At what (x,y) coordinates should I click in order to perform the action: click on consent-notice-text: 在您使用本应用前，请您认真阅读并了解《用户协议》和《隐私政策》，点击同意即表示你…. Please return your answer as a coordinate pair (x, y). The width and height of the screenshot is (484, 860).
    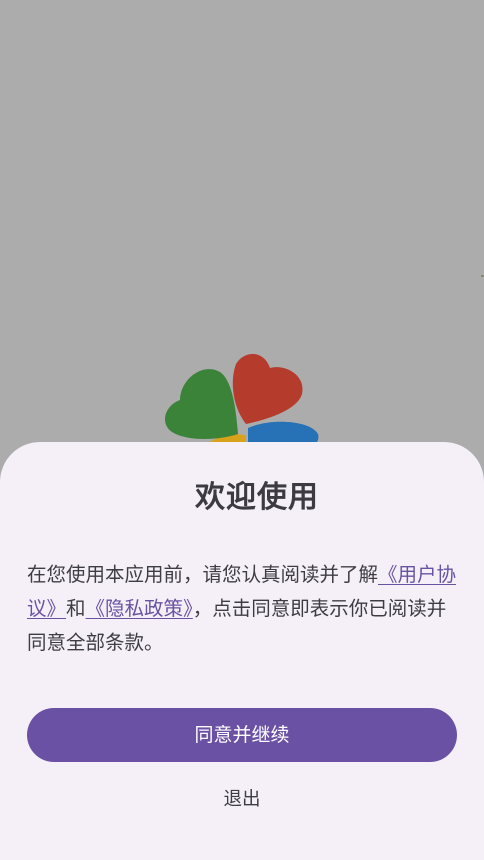
    Looking at the image, I should click on (242, 609).